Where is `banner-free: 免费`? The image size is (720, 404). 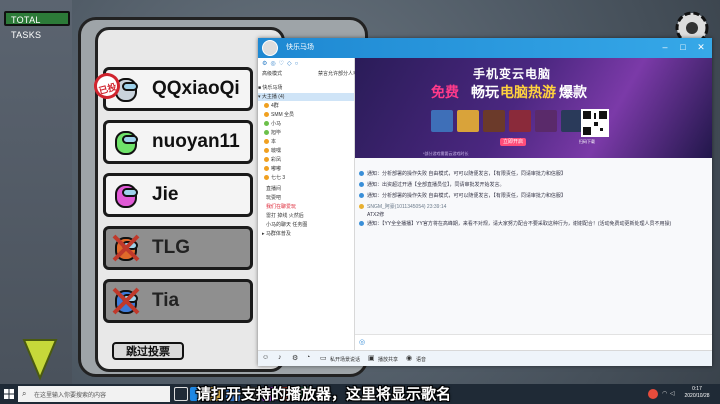 banner-free: 免费 is located at coordinates (445, 92).